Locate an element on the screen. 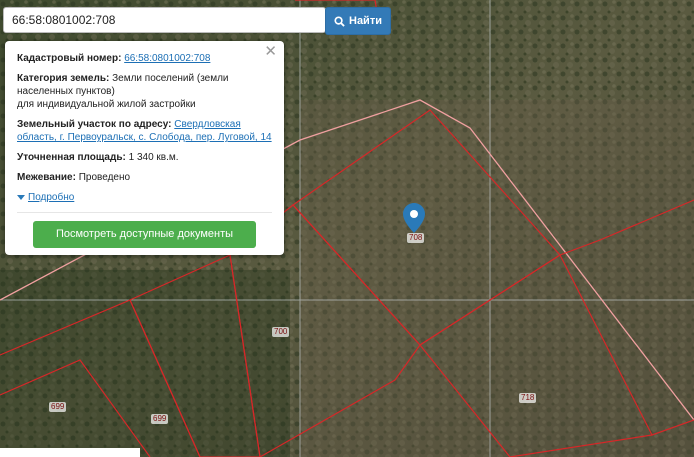 This screenshot has width=694, height=457. more-details-toggle: Подробно is located at coordinates (144, 197).